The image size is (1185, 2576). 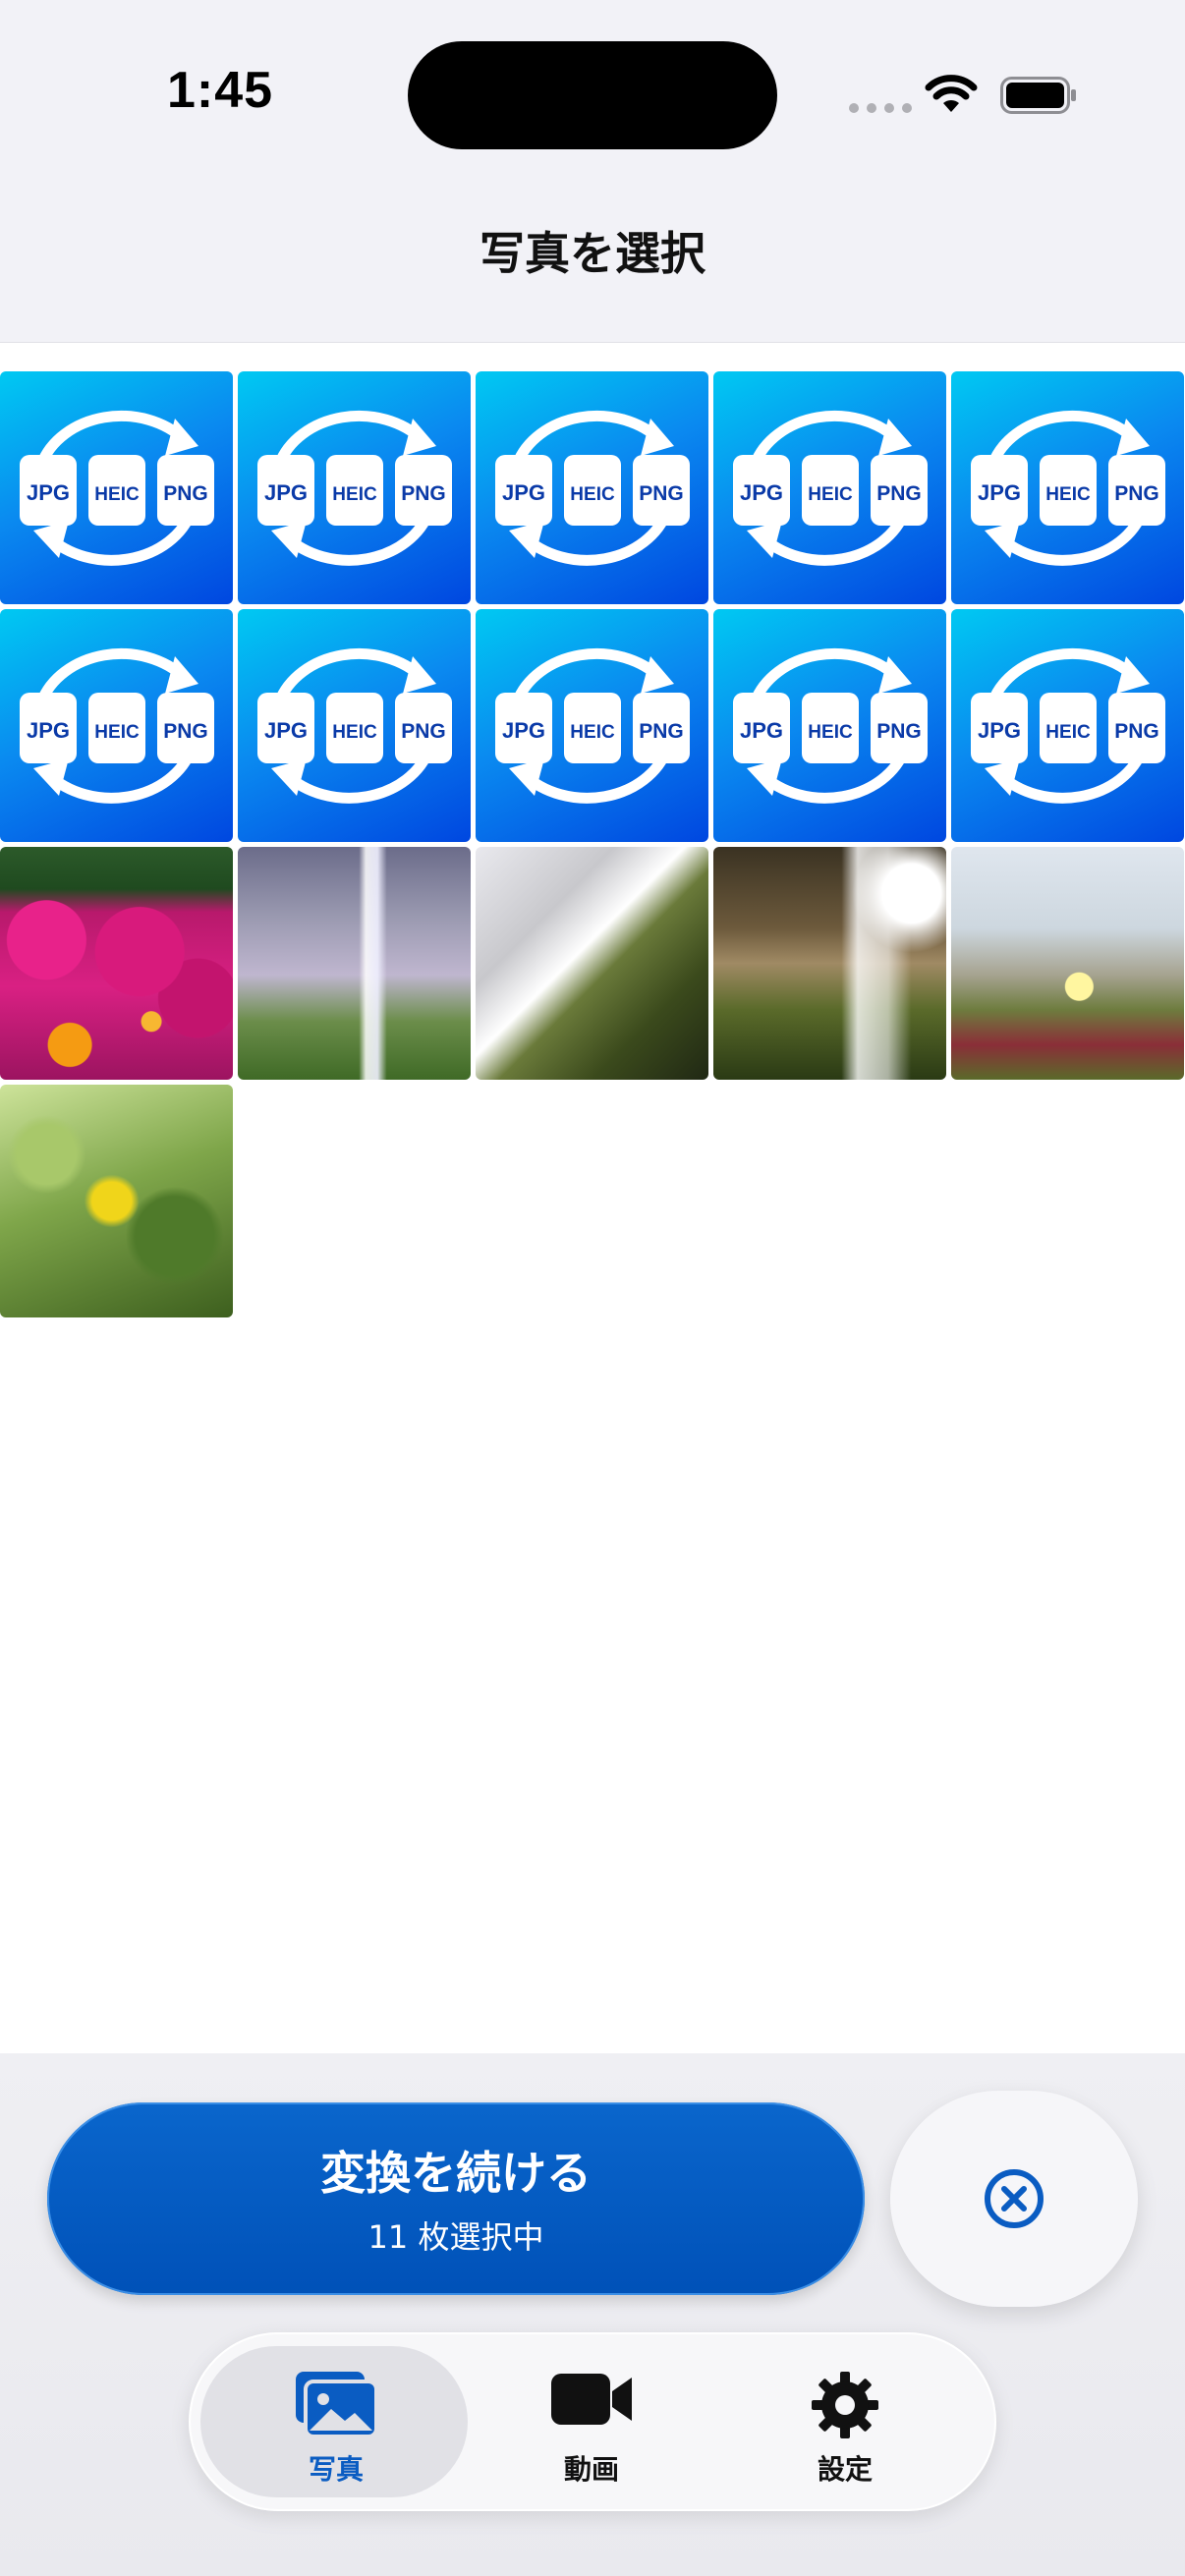 I want to click on tab-video: 動画, so click(x=592, y=2421).